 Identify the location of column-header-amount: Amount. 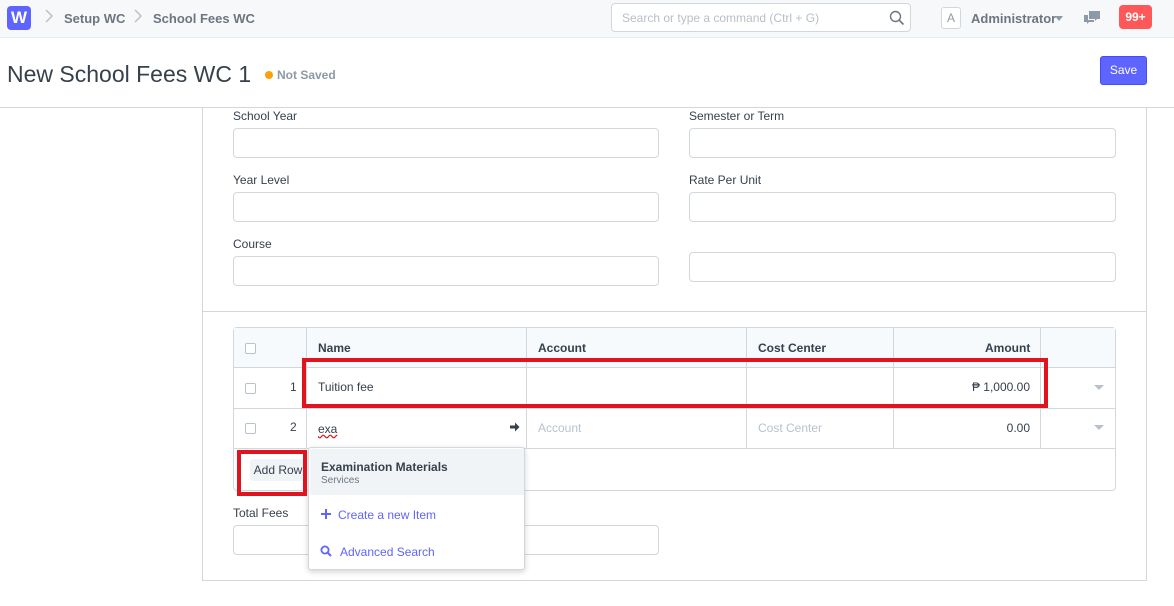
(1008, 348).